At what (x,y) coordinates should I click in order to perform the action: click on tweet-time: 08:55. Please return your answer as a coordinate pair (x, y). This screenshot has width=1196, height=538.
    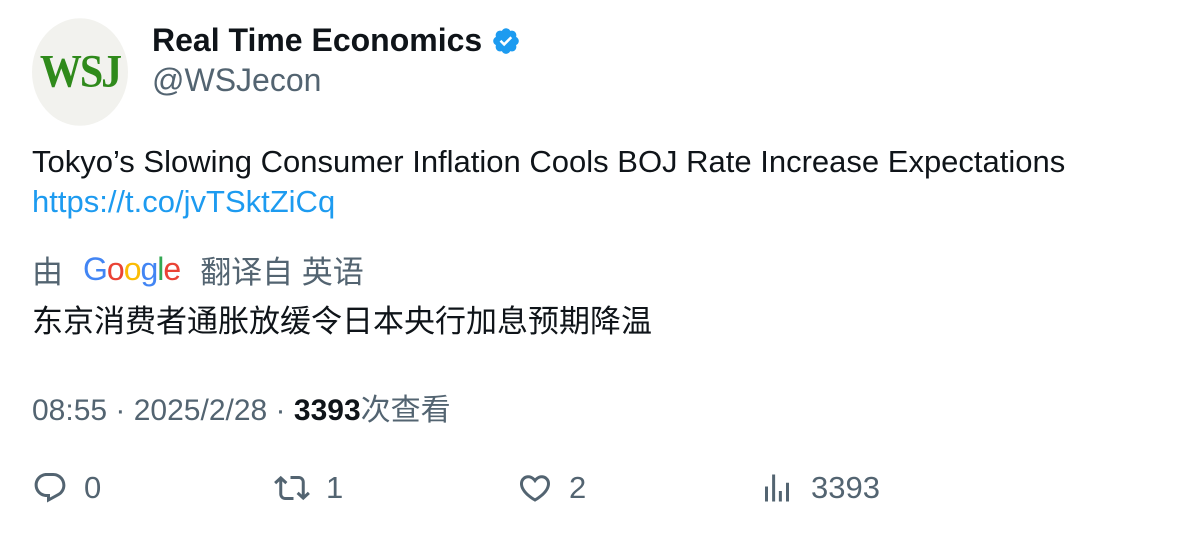
    Looking at the image, I should click on (69, 411).